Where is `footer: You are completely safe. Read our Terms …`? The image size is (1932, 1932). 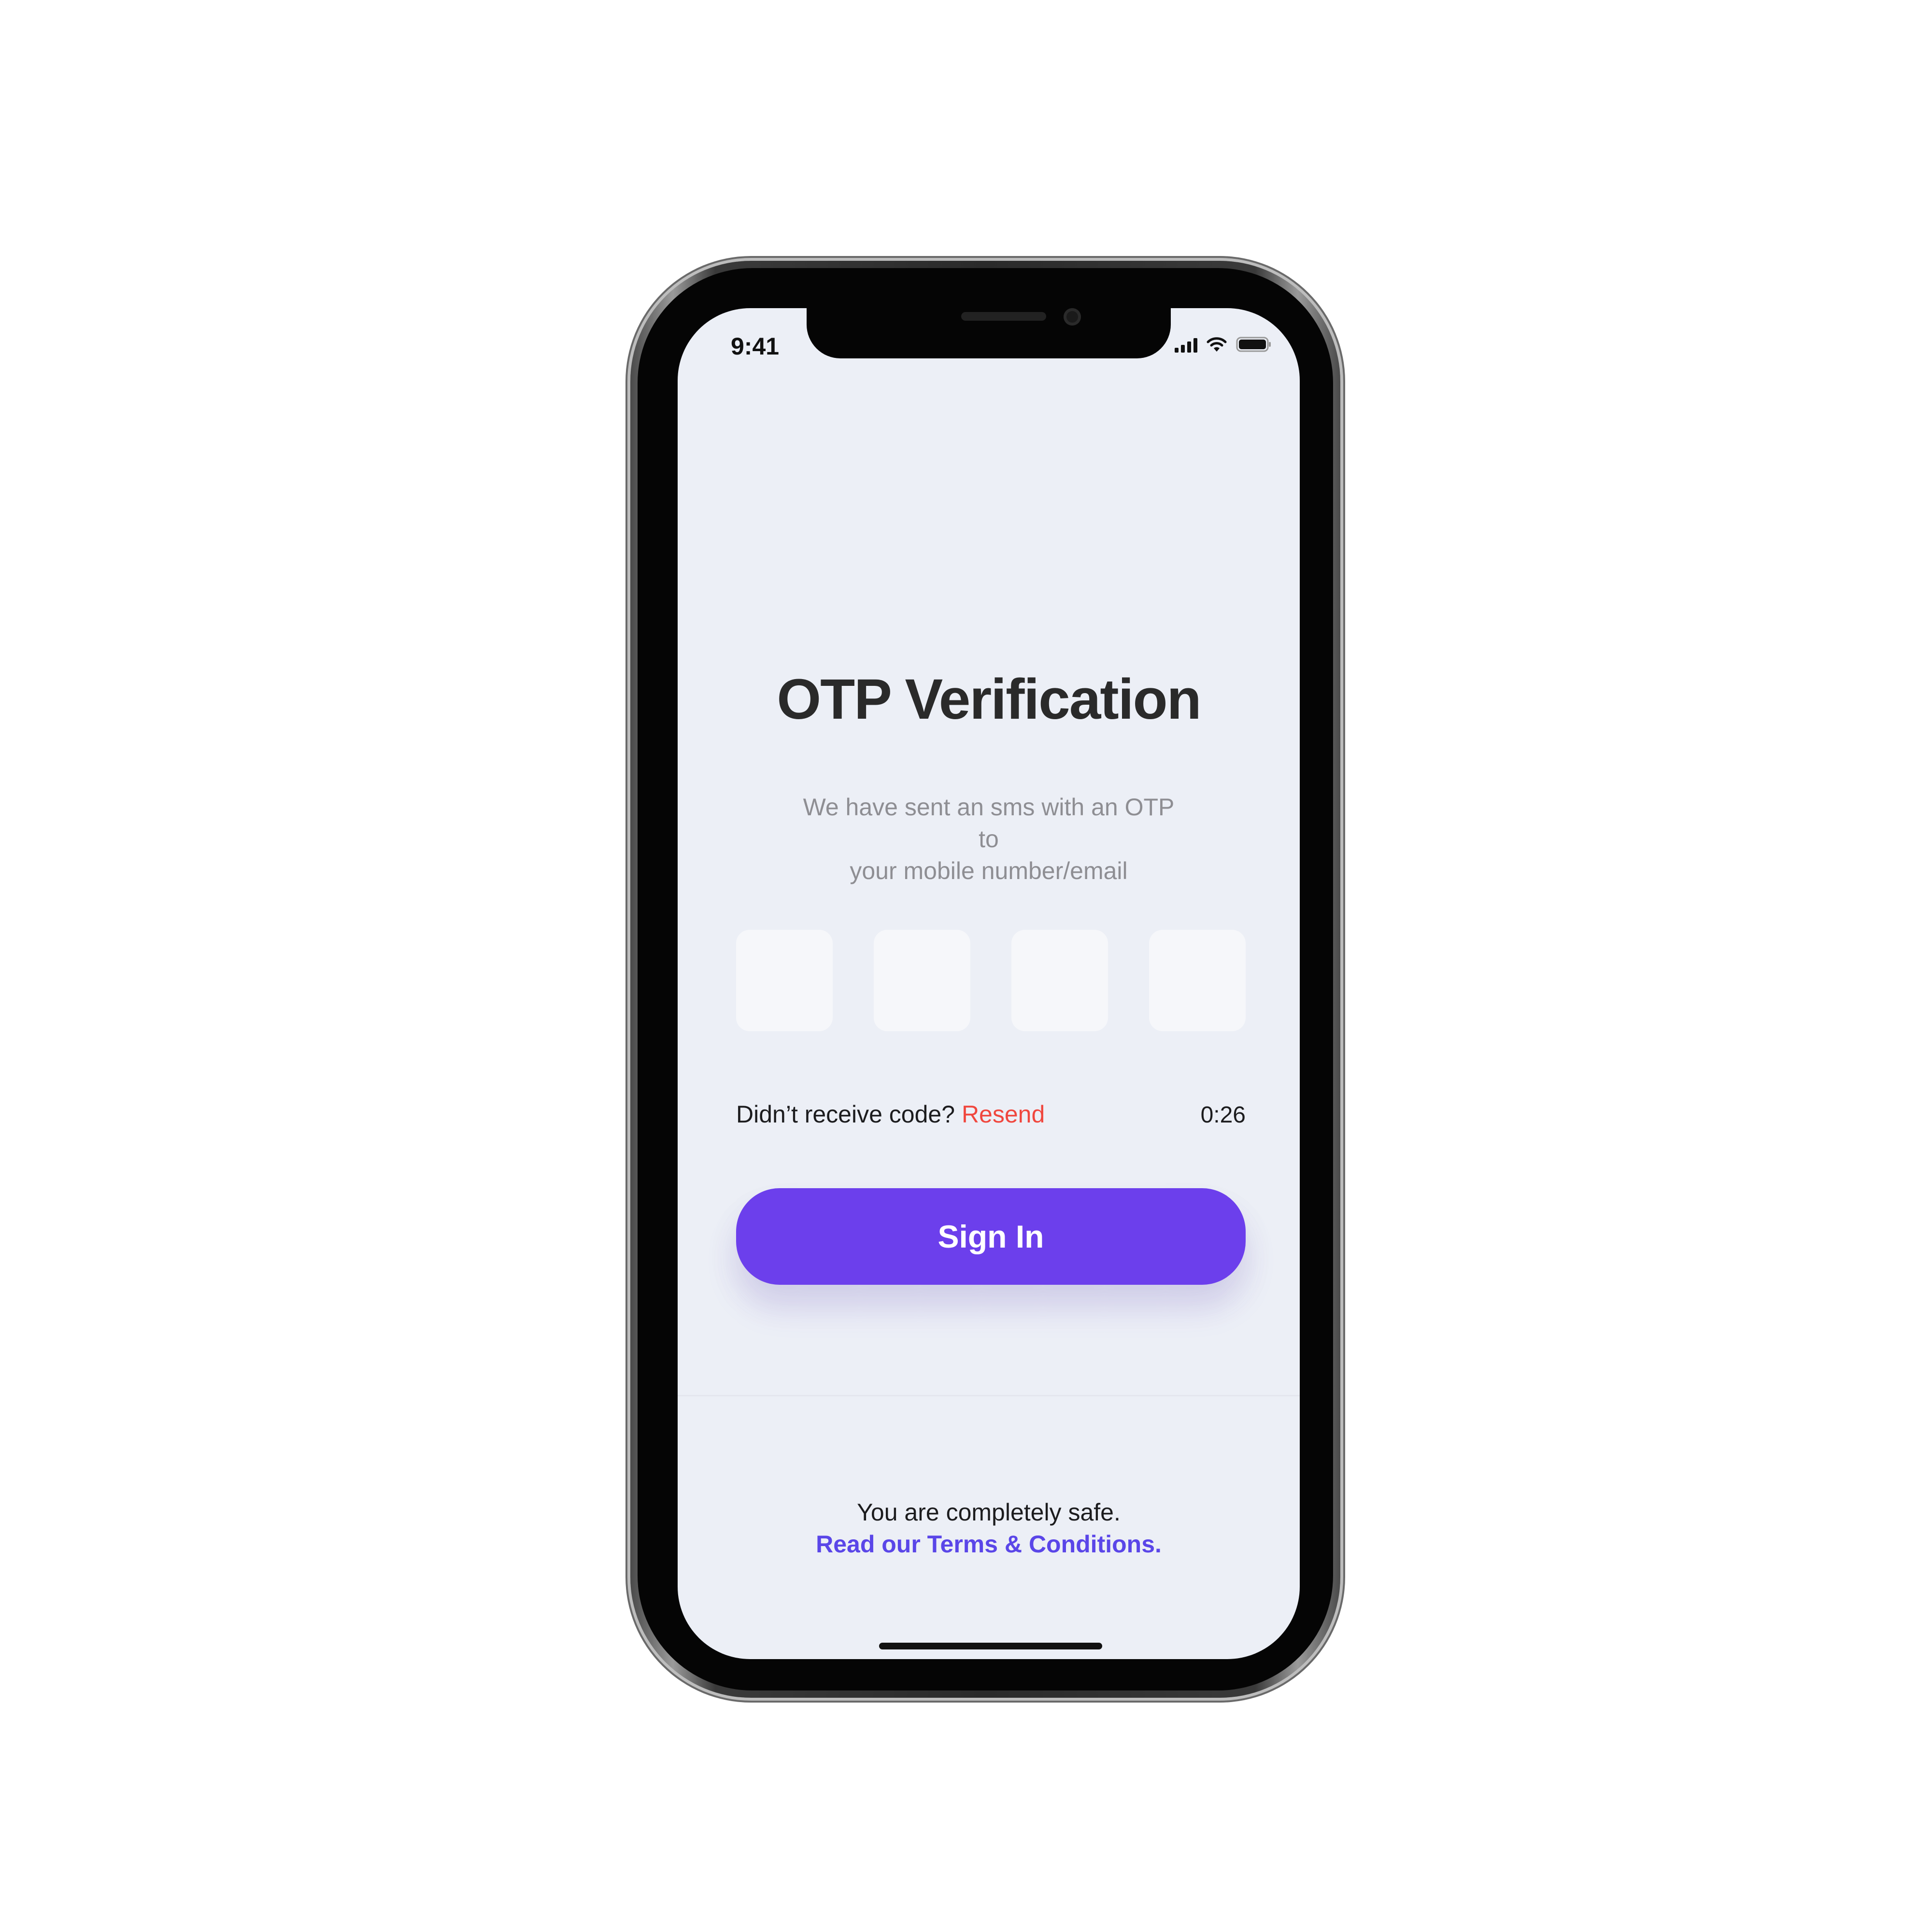 footer: You are completely safe. Read our Terms … is located at coordinates (989, 1528).